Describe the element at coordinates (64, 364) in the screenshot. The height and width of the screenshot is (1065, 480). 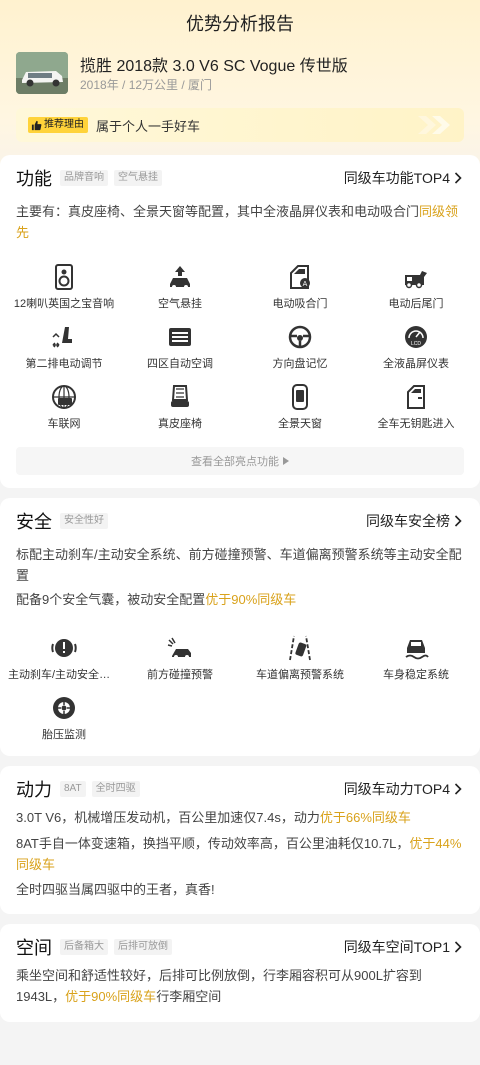
I see `feature-label: 第二排电动调节` at that location.